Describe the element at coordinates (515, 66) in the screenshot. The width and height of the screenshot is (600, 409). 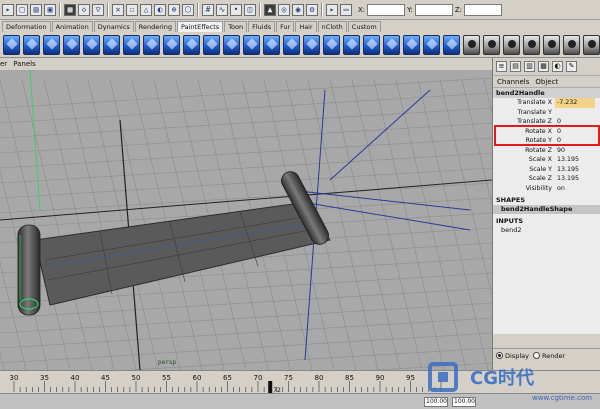
I see `attribute-editor-icon: ▤` at that location.